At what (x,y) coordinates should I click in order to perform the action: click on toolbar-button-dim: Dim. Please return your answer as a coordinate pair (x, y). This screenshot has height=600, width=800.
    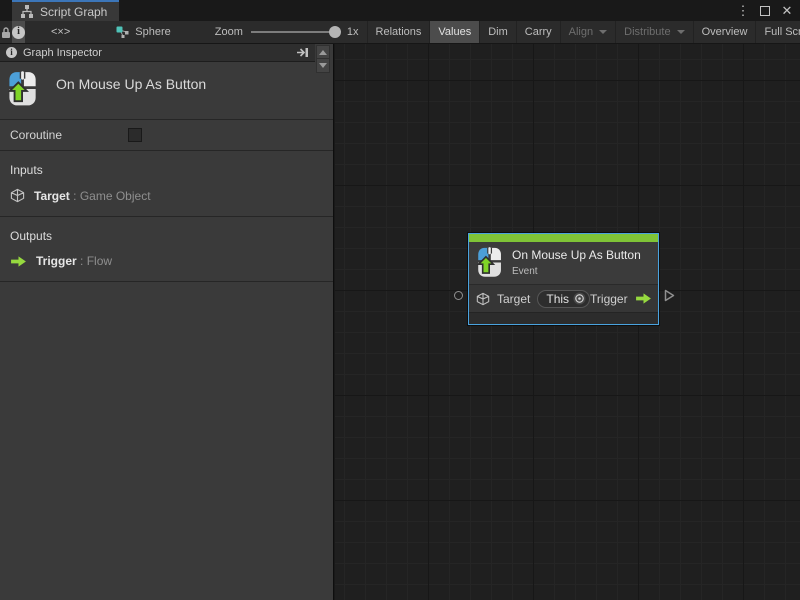
    Looking at the image, I should click on (498, 32).